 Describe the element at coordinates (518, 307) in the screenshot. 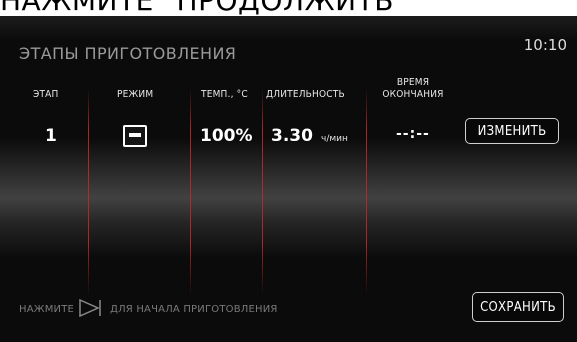

I see `save-button: СОХРАНИТЬ` at that location.